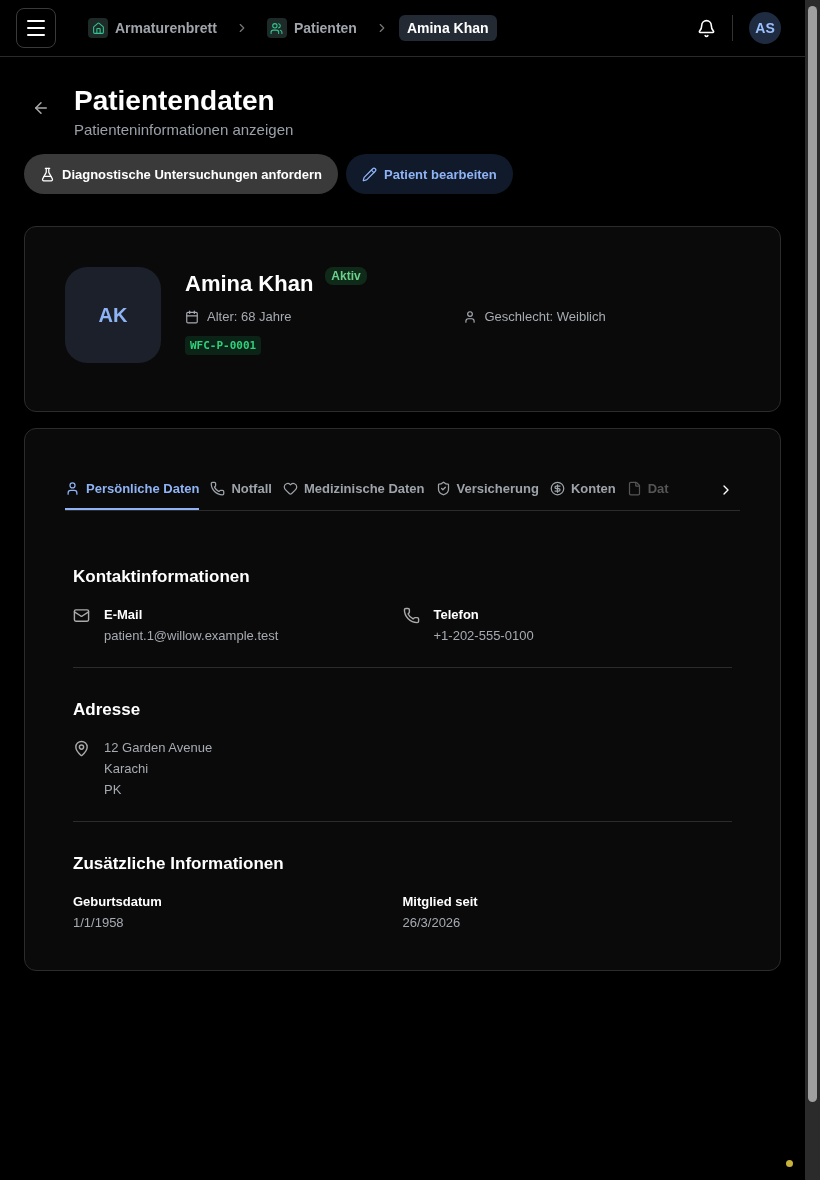 This screenshot has width=820, height=1180. What do you see at coordinates (311, 28) in the screenshot?
I see `breadcrumb-link: Patienten` at bounding box center [311, 28].